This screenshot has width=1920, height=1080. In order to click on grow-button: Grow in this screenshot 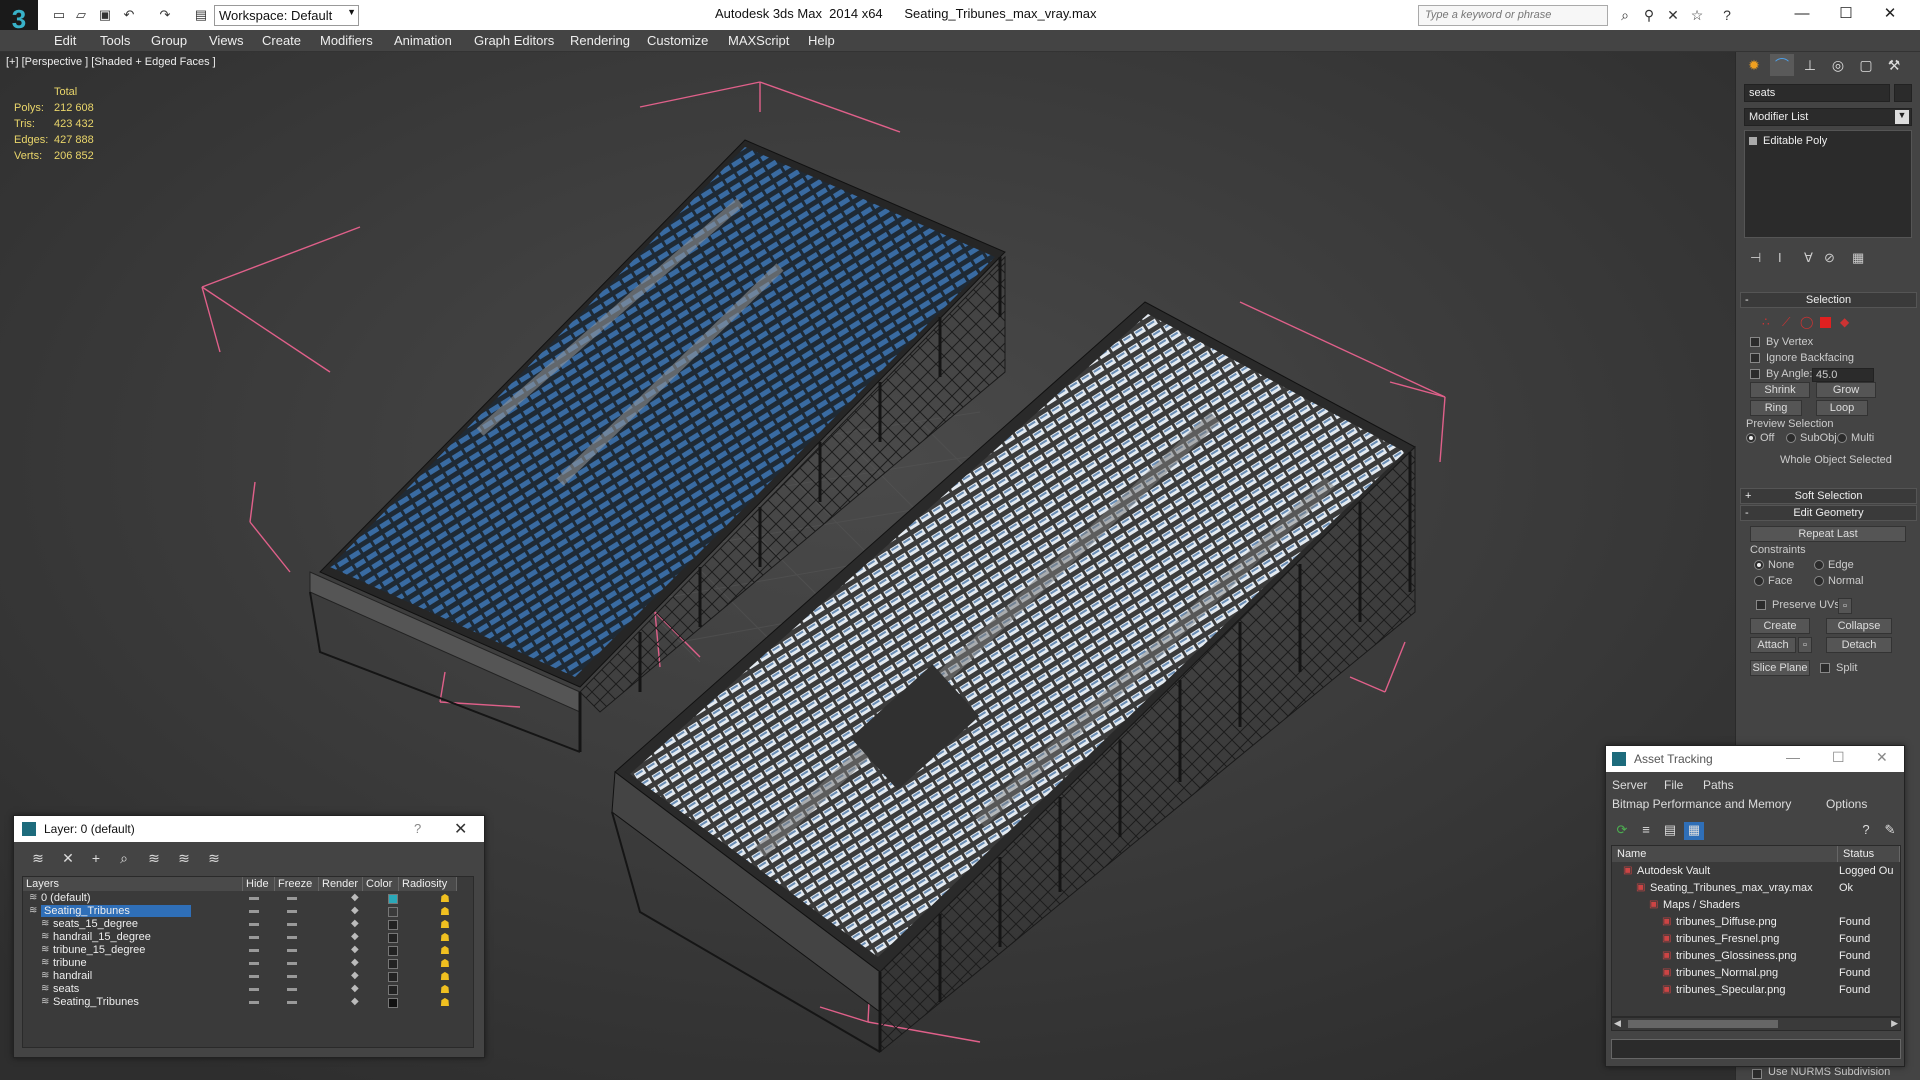, I will do `click(1846, 390)`.